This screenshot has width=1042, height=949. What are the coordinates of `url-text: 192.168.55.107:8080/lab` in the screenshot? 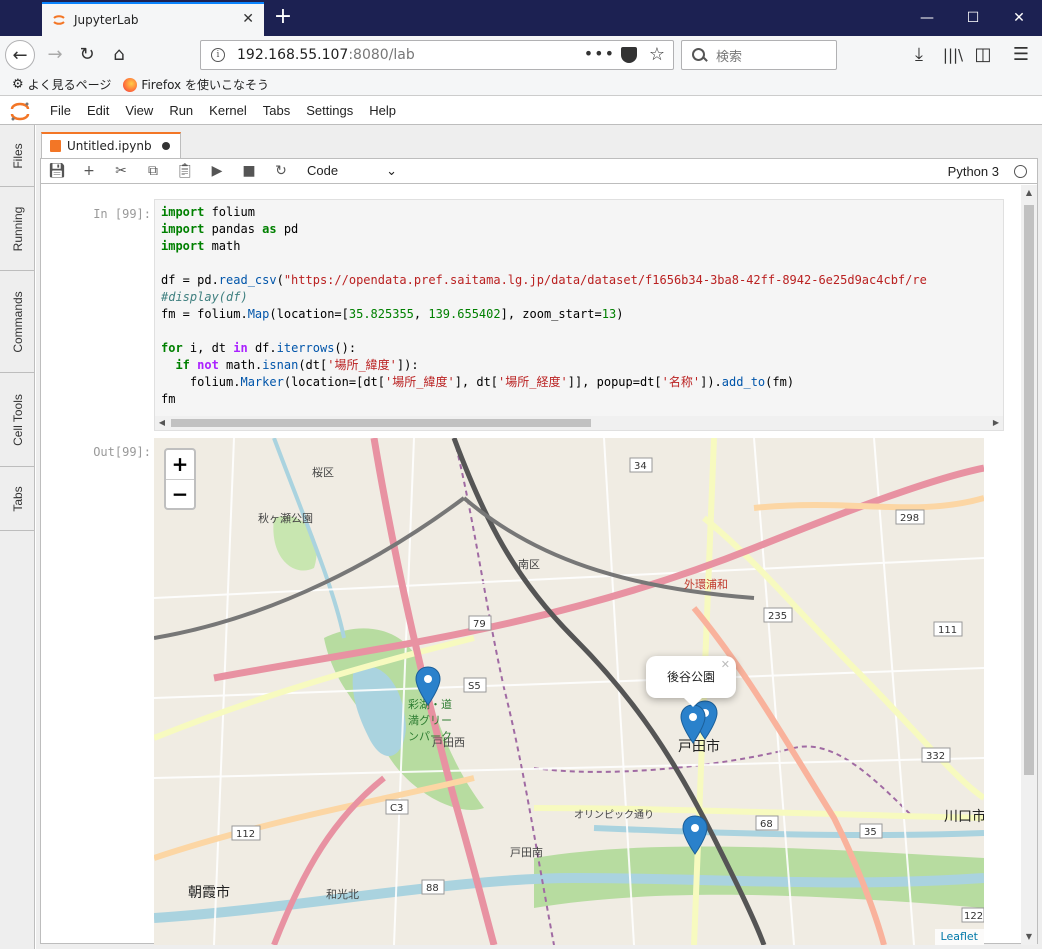 It's located at (326, 55).